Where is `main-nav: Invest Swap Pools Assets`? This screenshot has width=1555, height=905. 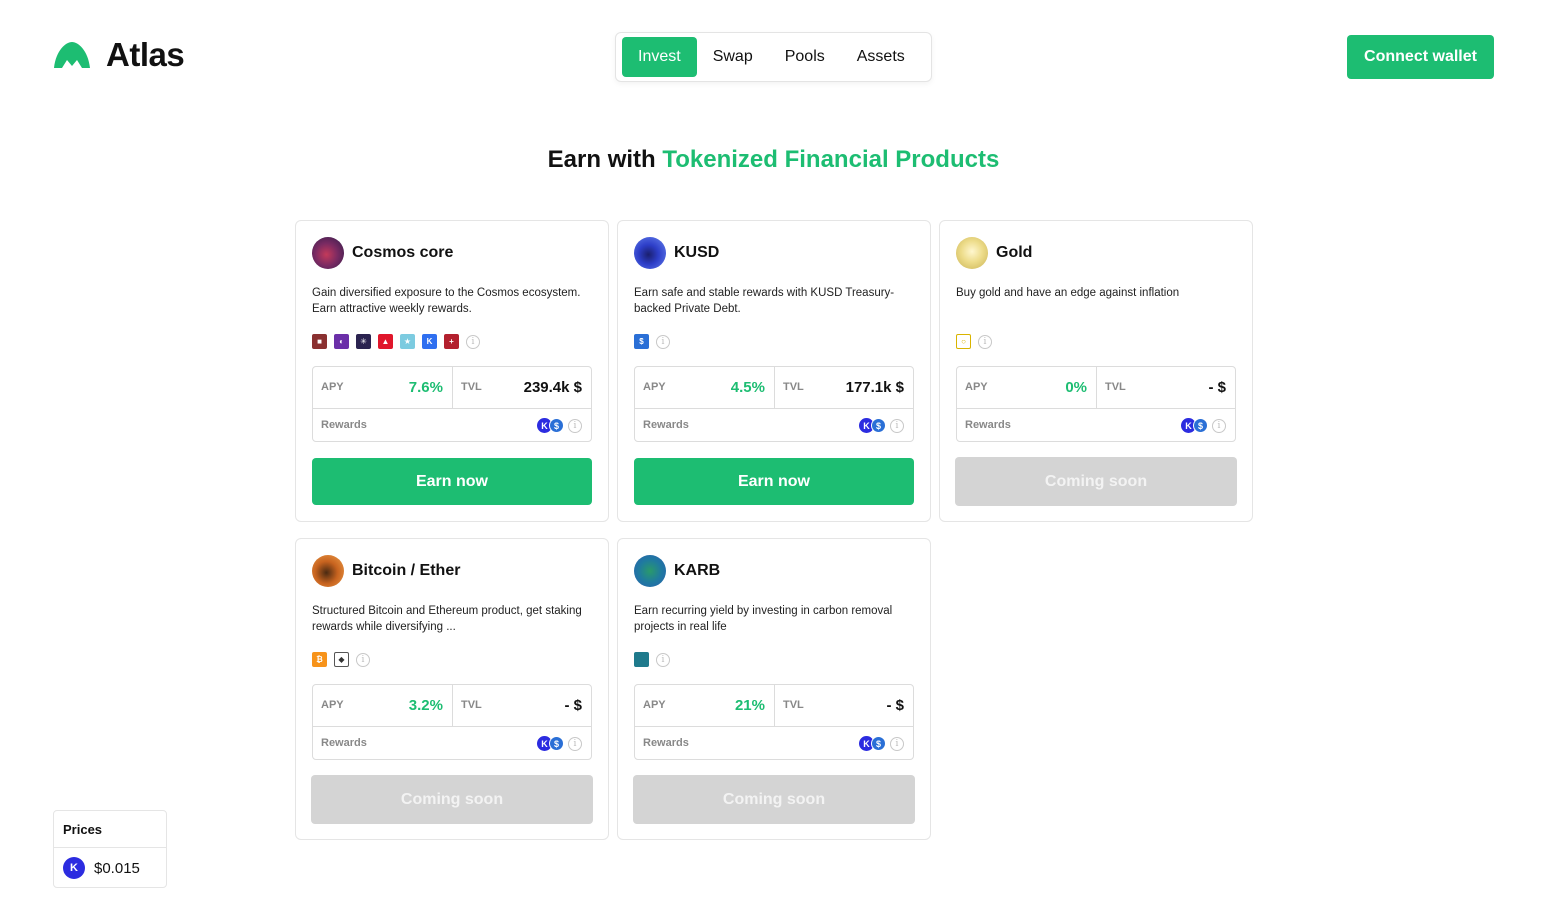 main-nav: Invest Swap Pools Assets is located at coordinates (773, 57).